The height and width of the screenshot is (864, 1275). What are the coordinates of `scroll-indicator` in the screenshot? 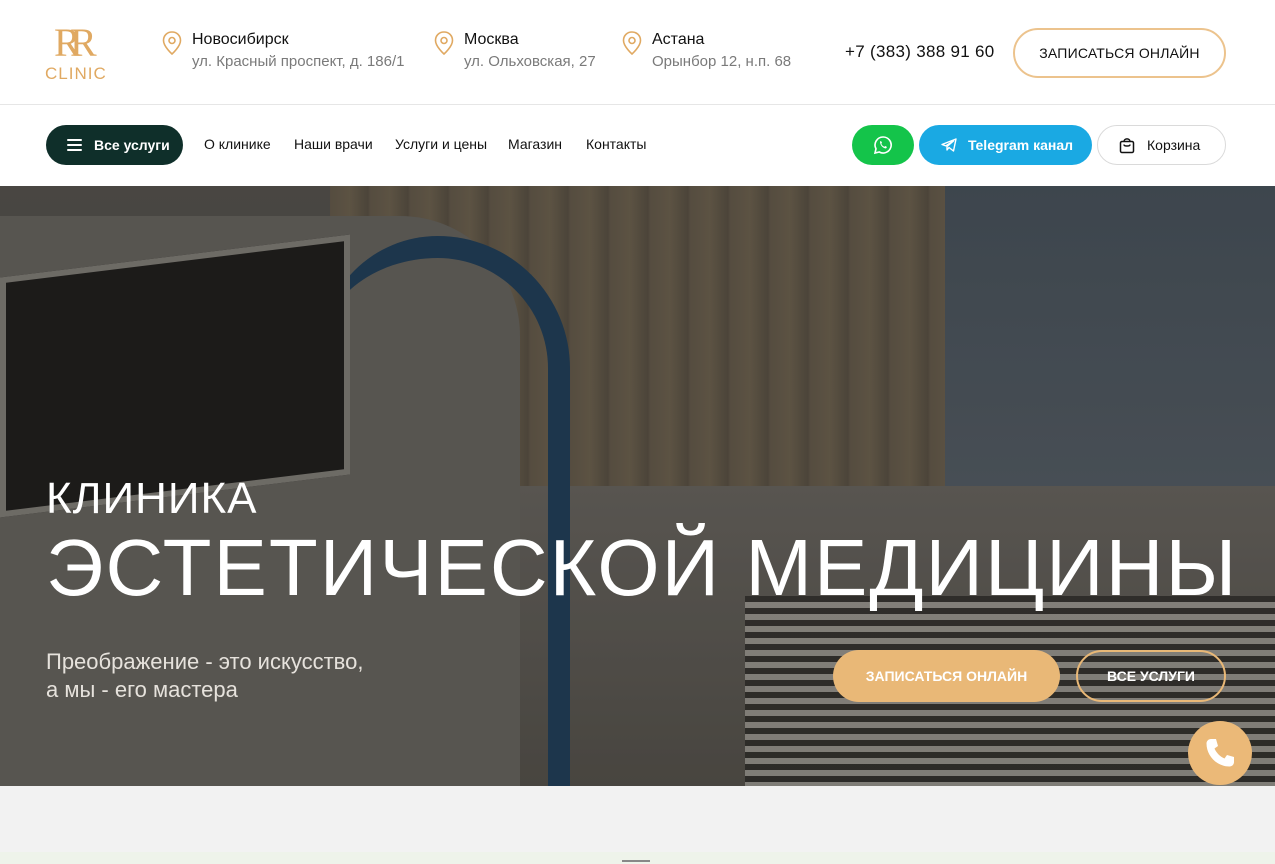 It's located at (636, 861).